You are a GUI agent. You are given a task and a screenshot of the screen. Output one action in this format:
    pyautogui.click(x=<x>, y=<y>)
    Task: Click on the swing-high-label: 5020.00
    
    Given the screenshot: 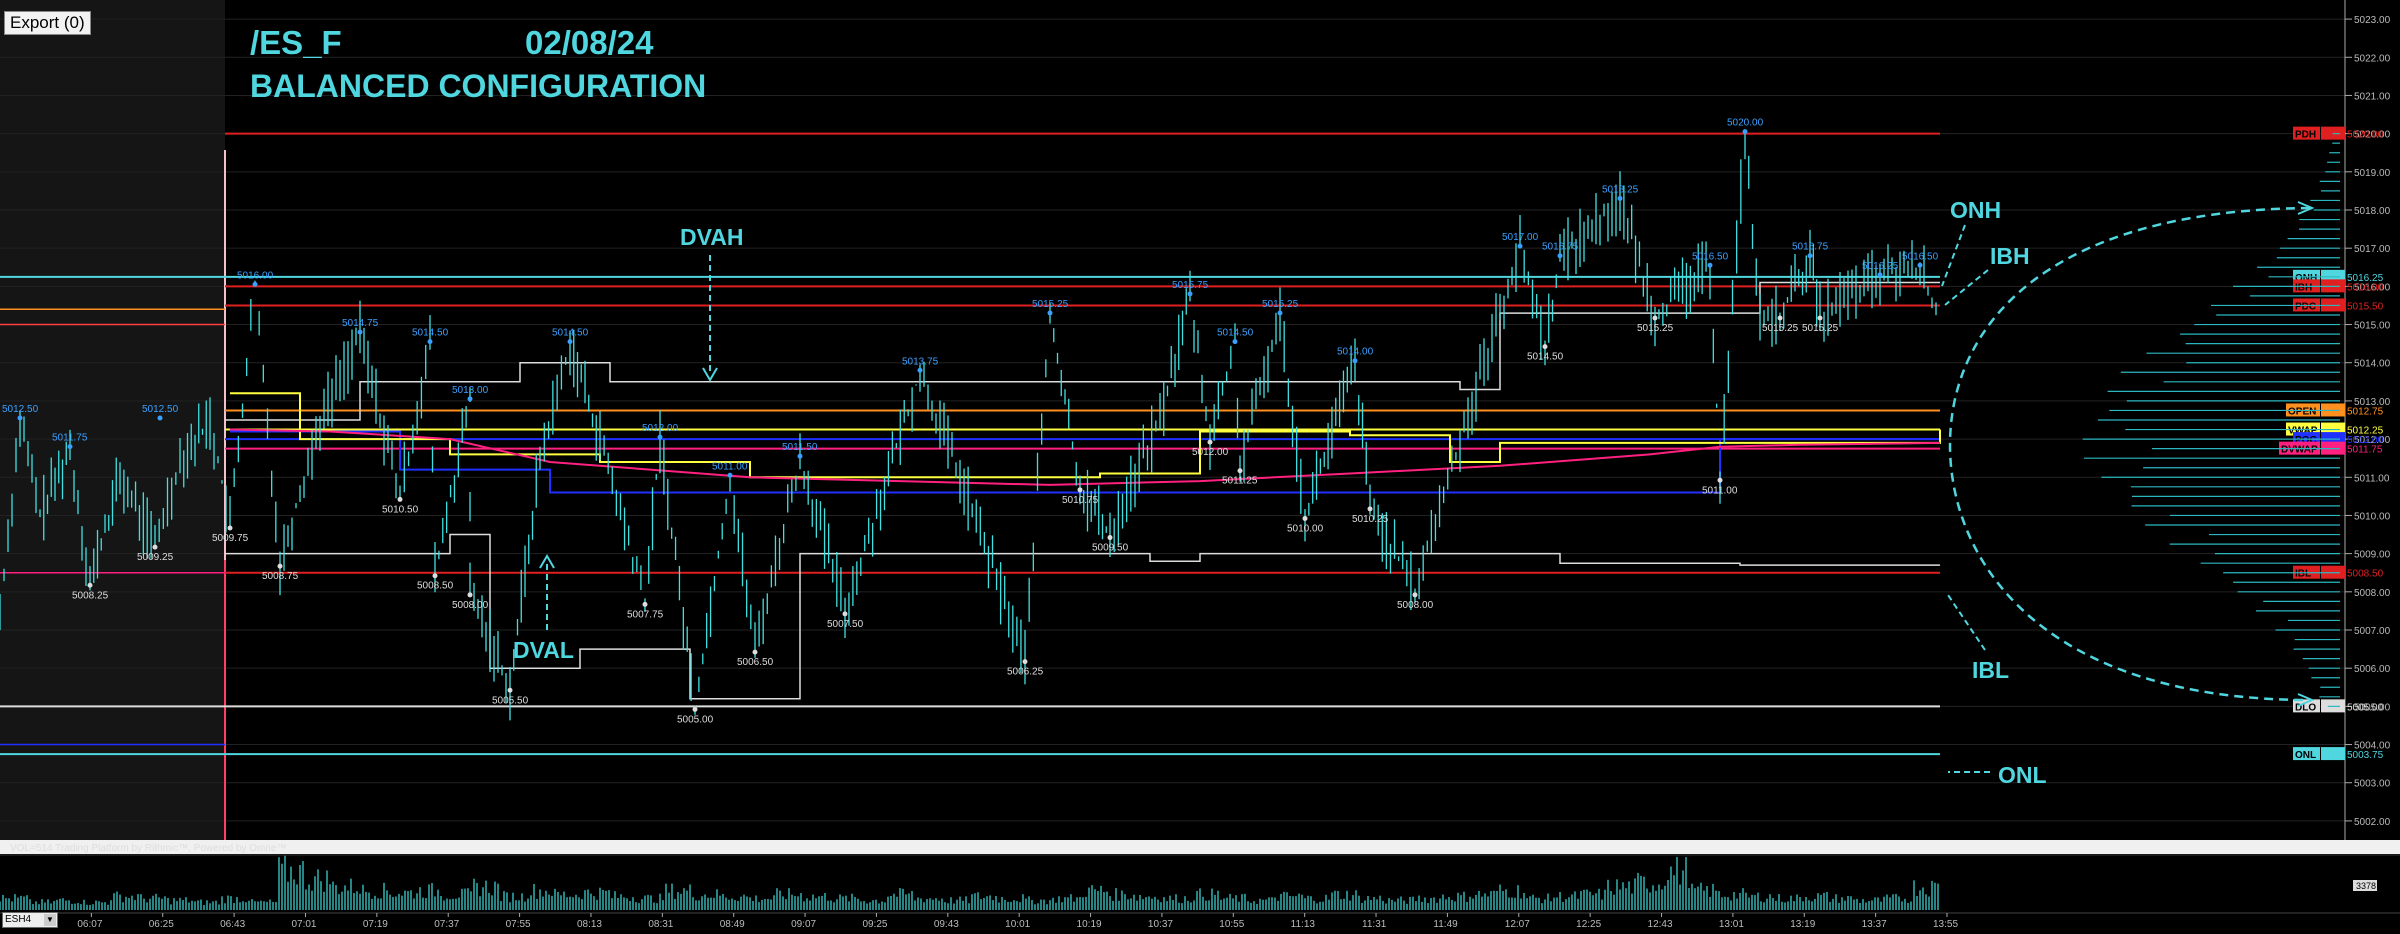 What is the action you would take?
    pyautogui.click(x=1745, y=123)
    